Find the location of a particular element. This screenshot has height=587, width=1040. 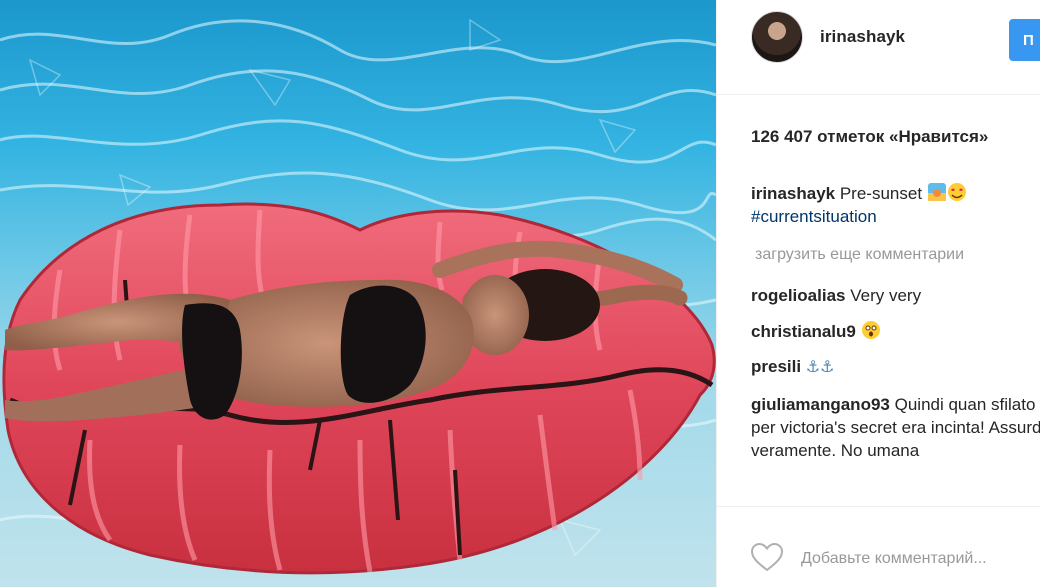

follow-button: П is located at coordinates (1024, 40).